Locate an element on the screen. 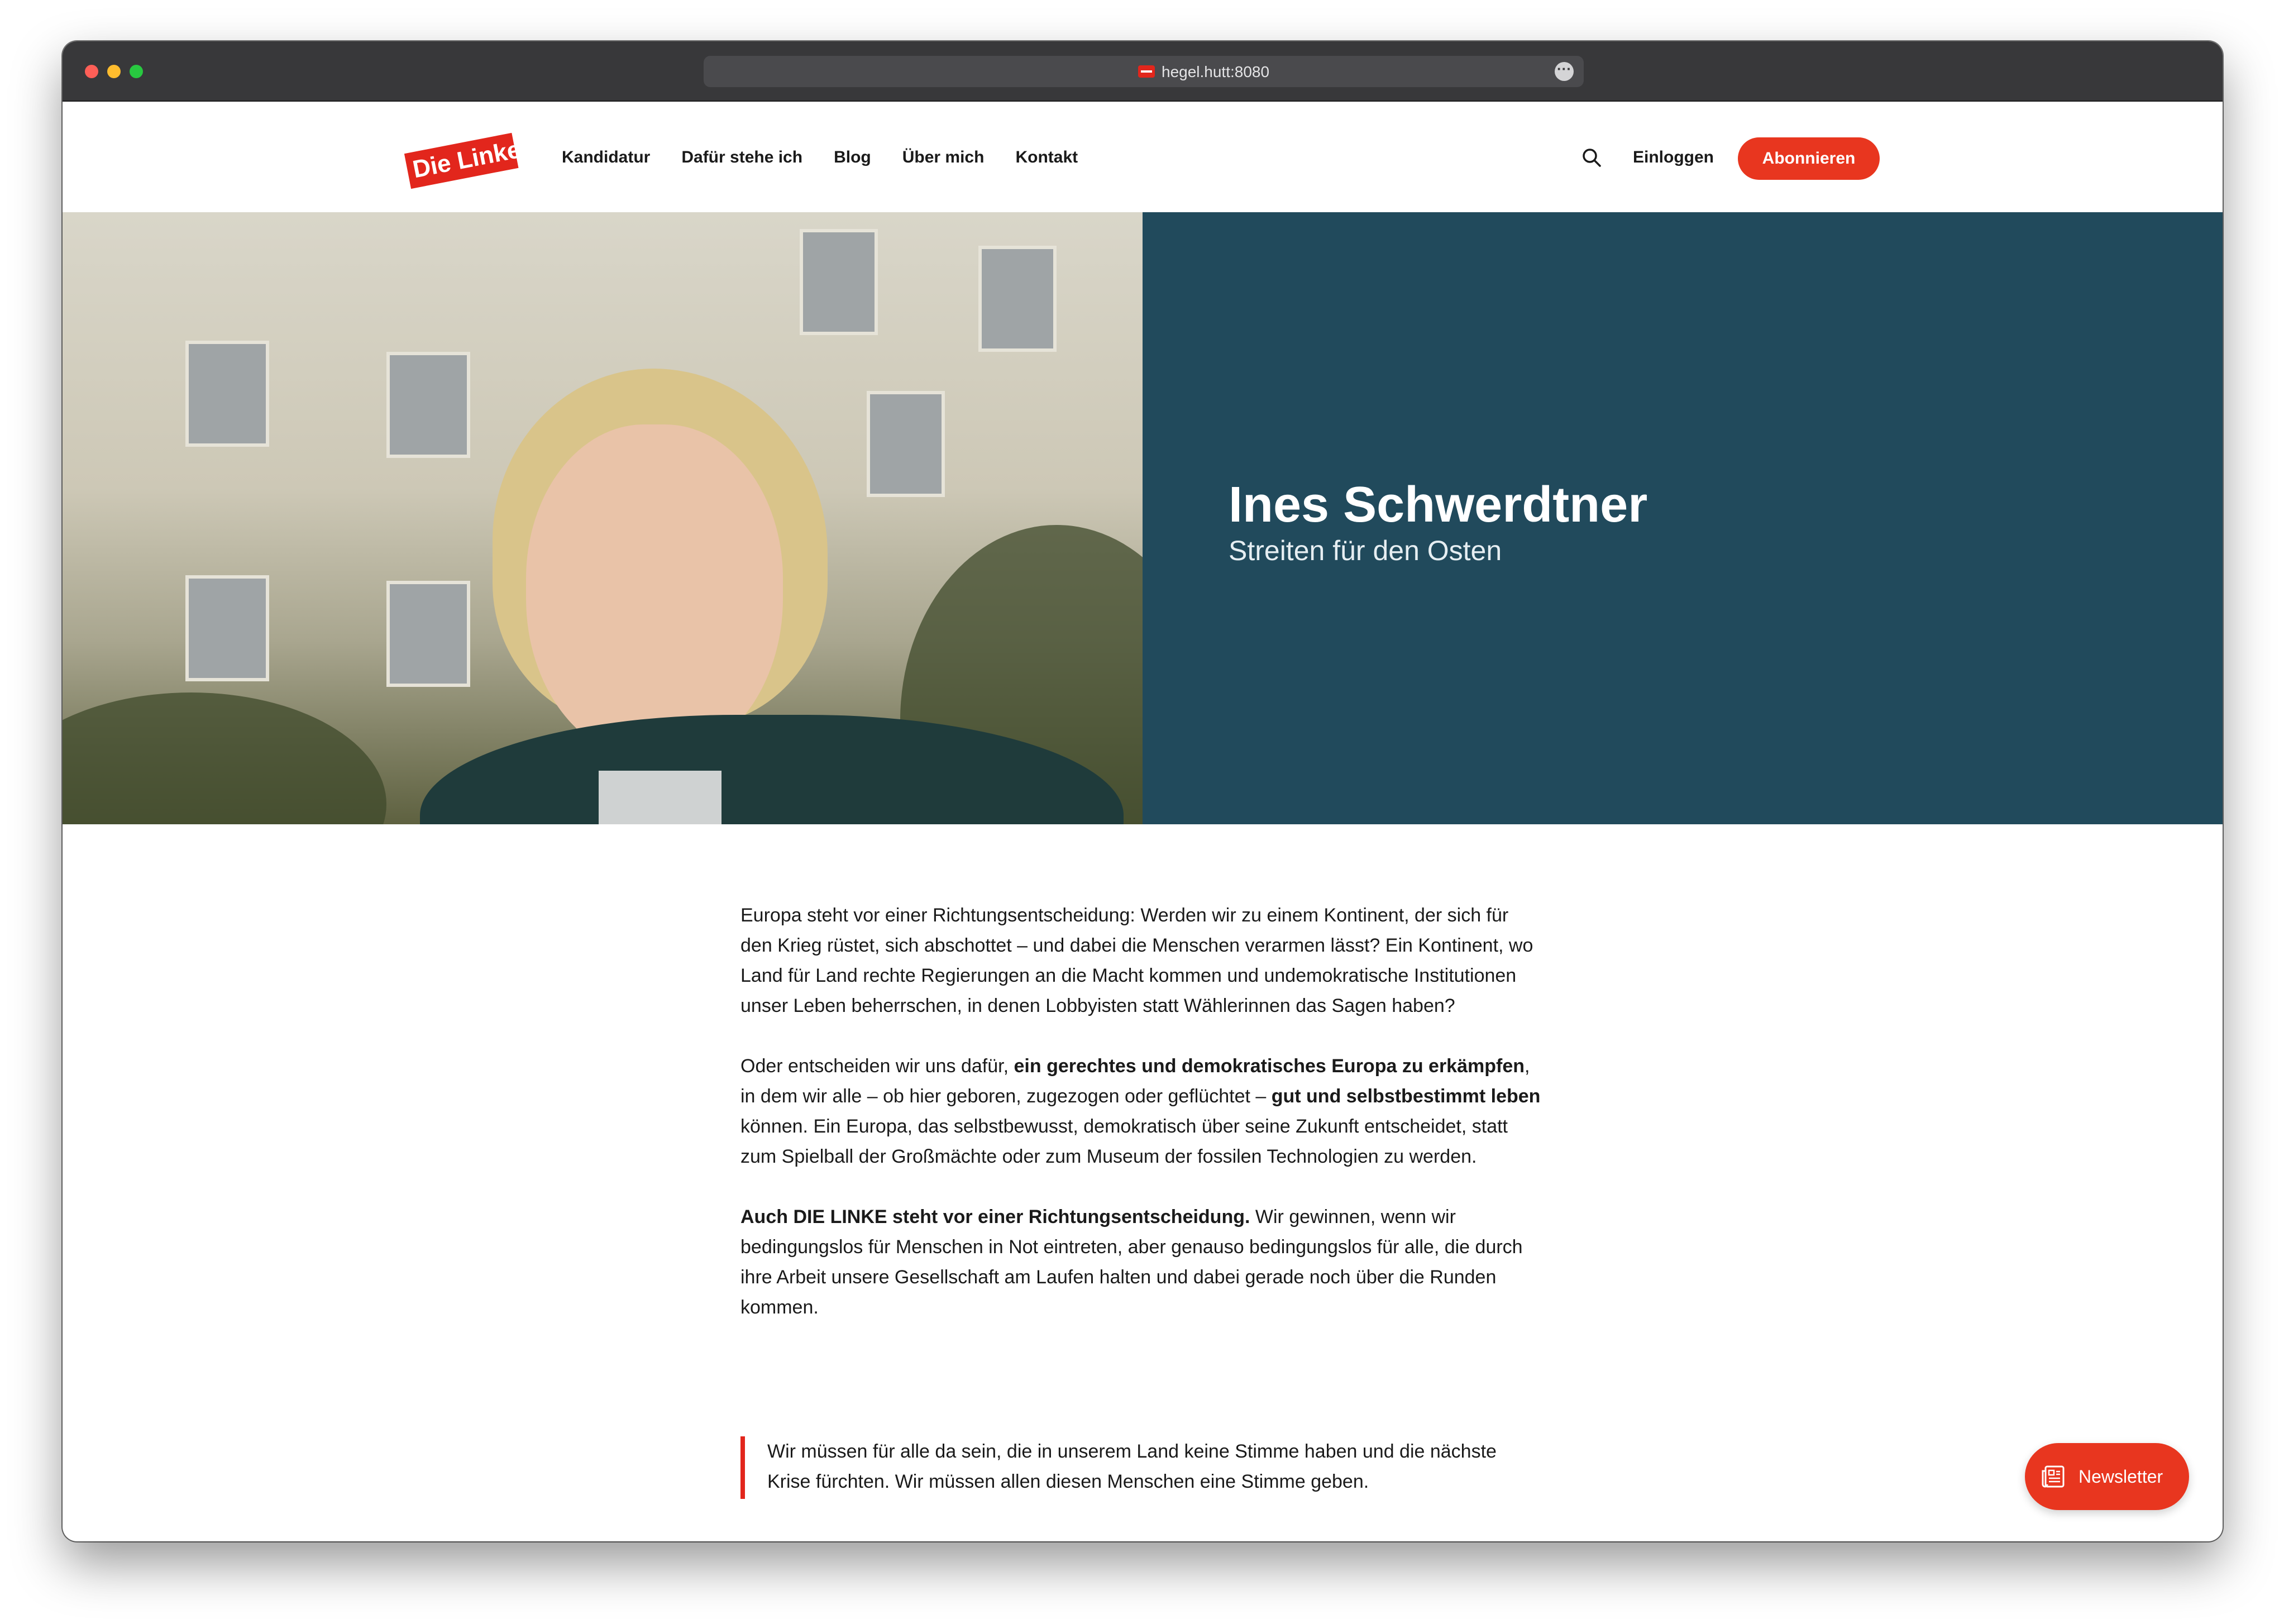 Image resolution: width=2284 pixels, height=1624 pixels. paragraph-2-text: Oder entscheiden wir uns dafür, is located at coordinates (877, 1066).